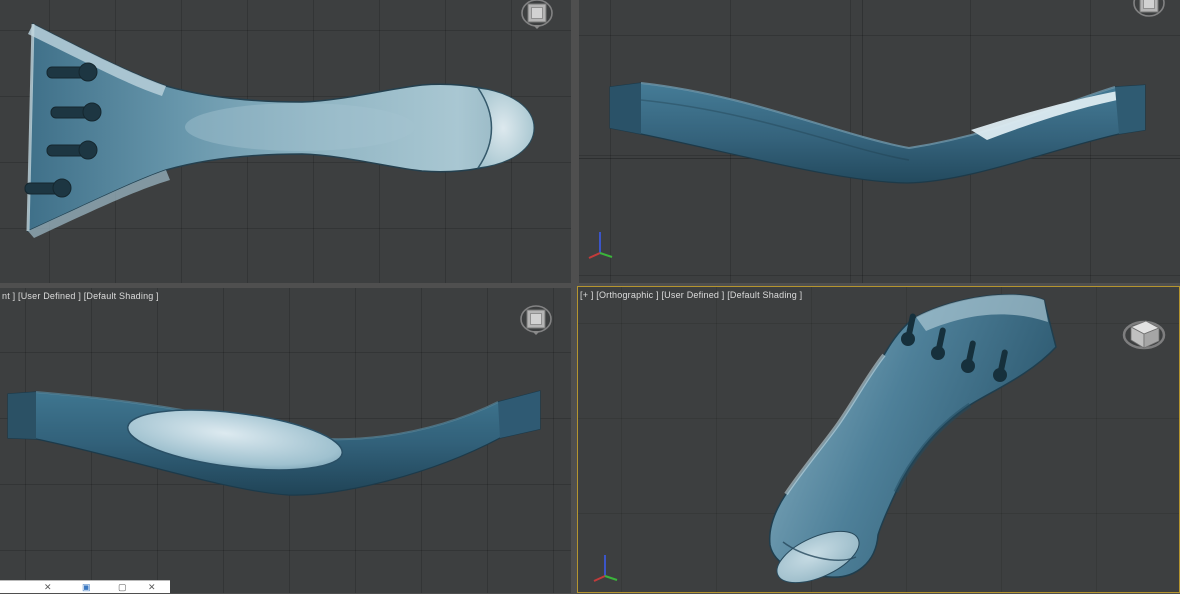 The width and height of the screenshot is (1180, 594). What do you see at coordinates (80, 296) in the screenshot?
I see `viewport-label-front: nt ] [User Defined ] [Default Shading ]` at bounding box center [80, 296].